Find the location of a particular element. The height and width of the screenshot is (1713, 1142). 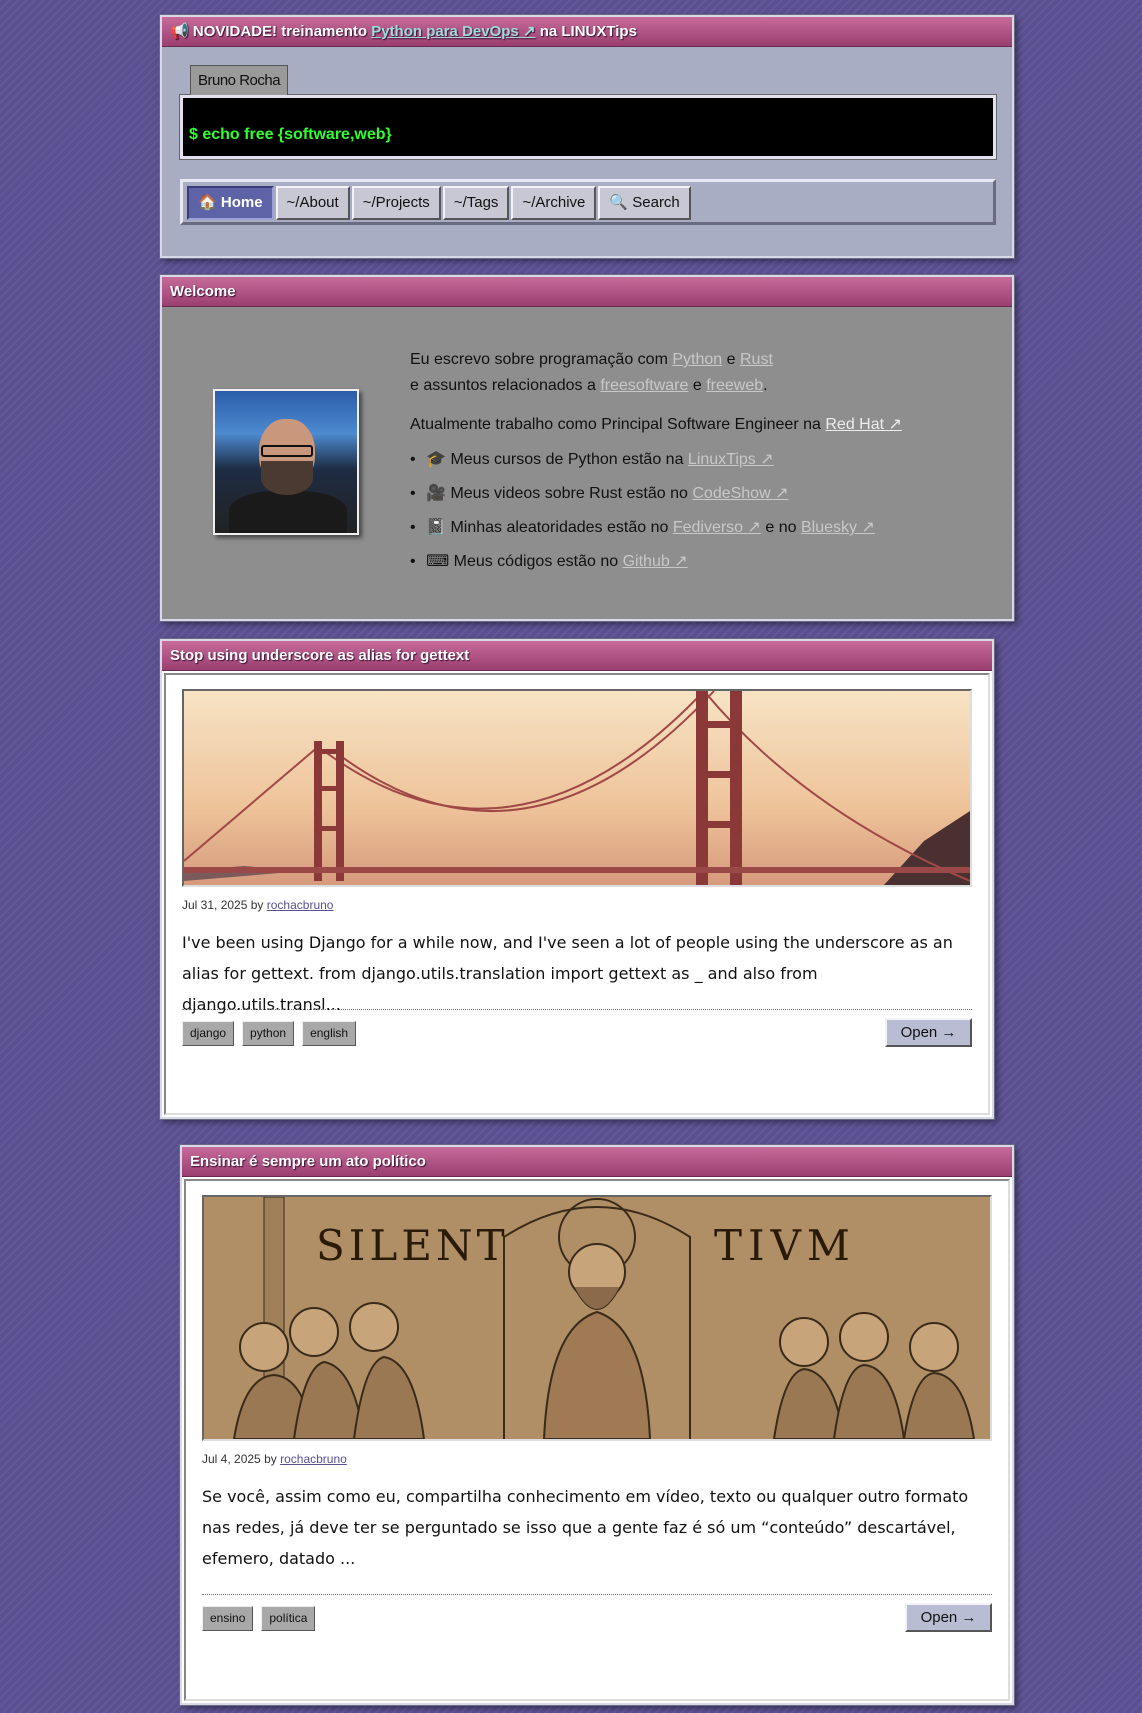

terminal-prompt: $ echo free {software,web} is located at coordinates (290, 134).